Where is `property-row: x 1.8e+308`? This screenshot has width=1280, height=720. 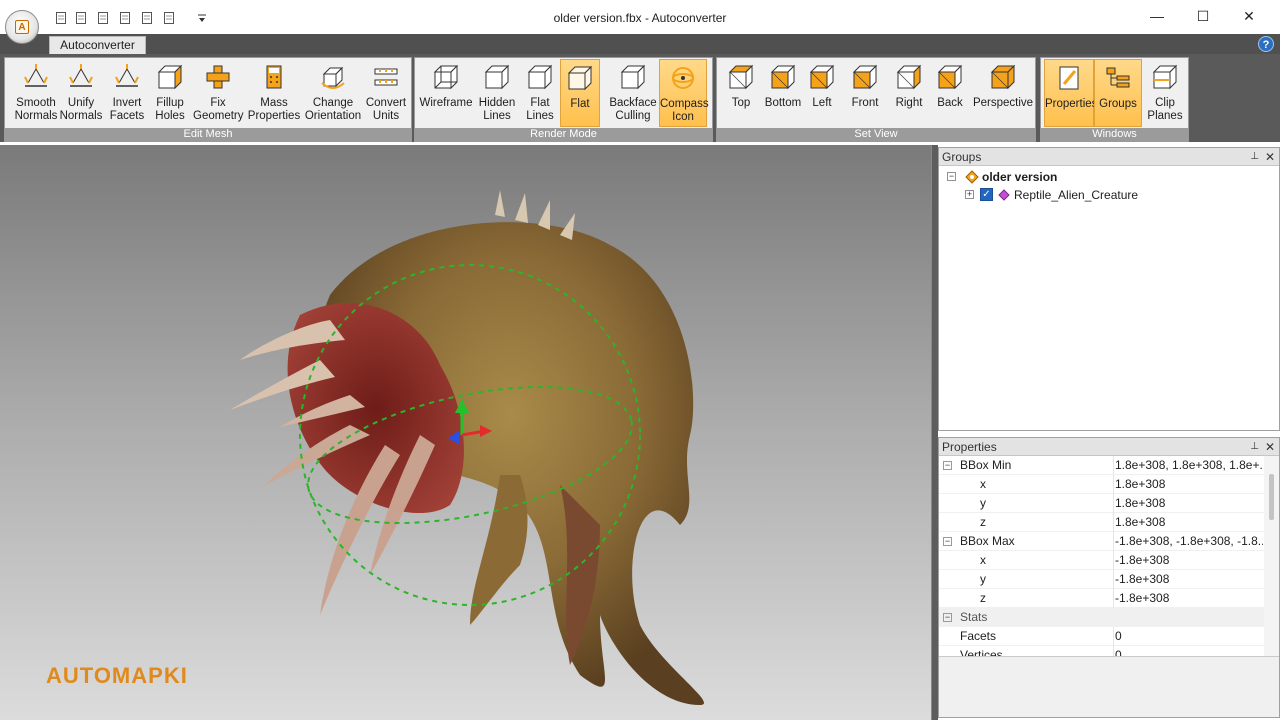 property-row: x 1.8e+308 is located at coordinates (1101, 484).